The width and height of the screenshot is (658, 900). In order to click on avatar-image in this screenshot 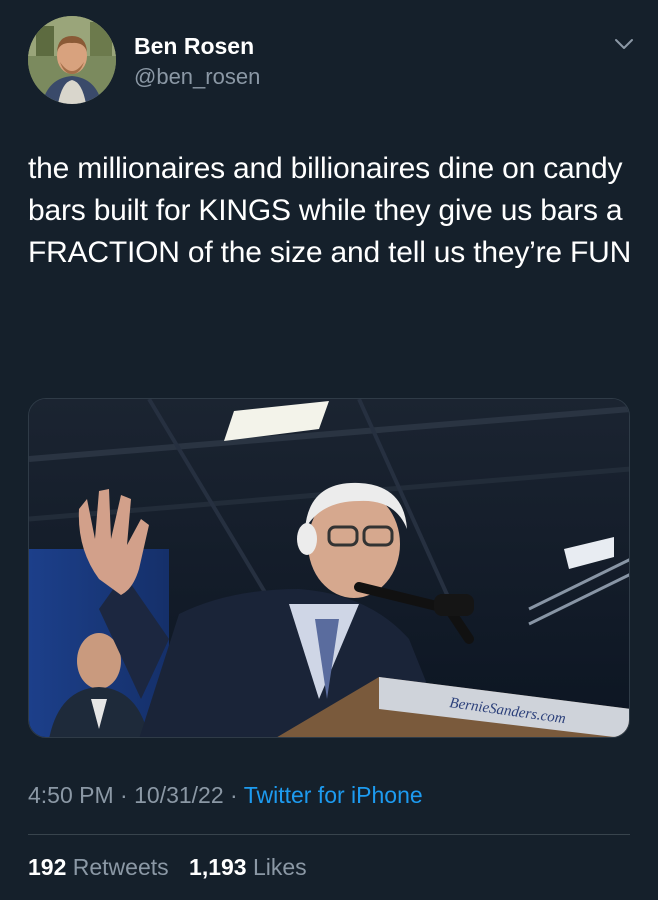, I will do `click(72, 60)`.